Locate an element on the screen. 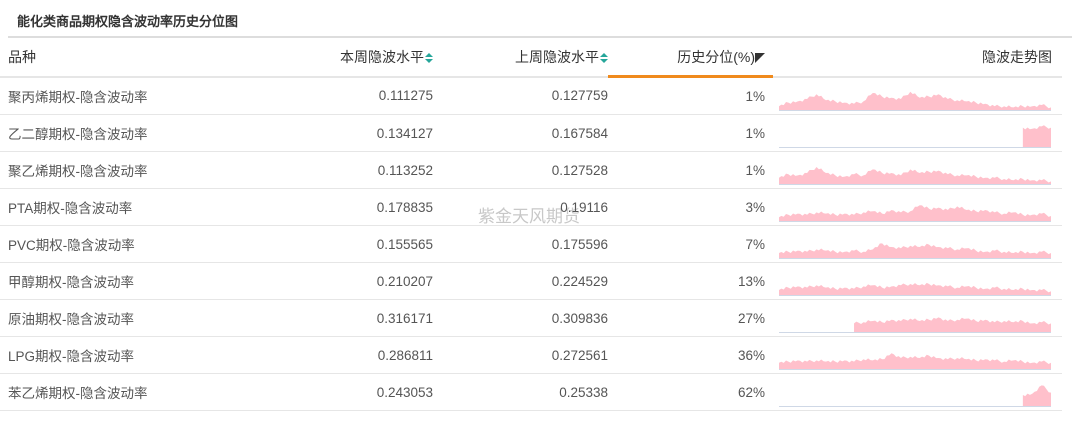  header-variety: 品种 is located at coordinates (129, 58).